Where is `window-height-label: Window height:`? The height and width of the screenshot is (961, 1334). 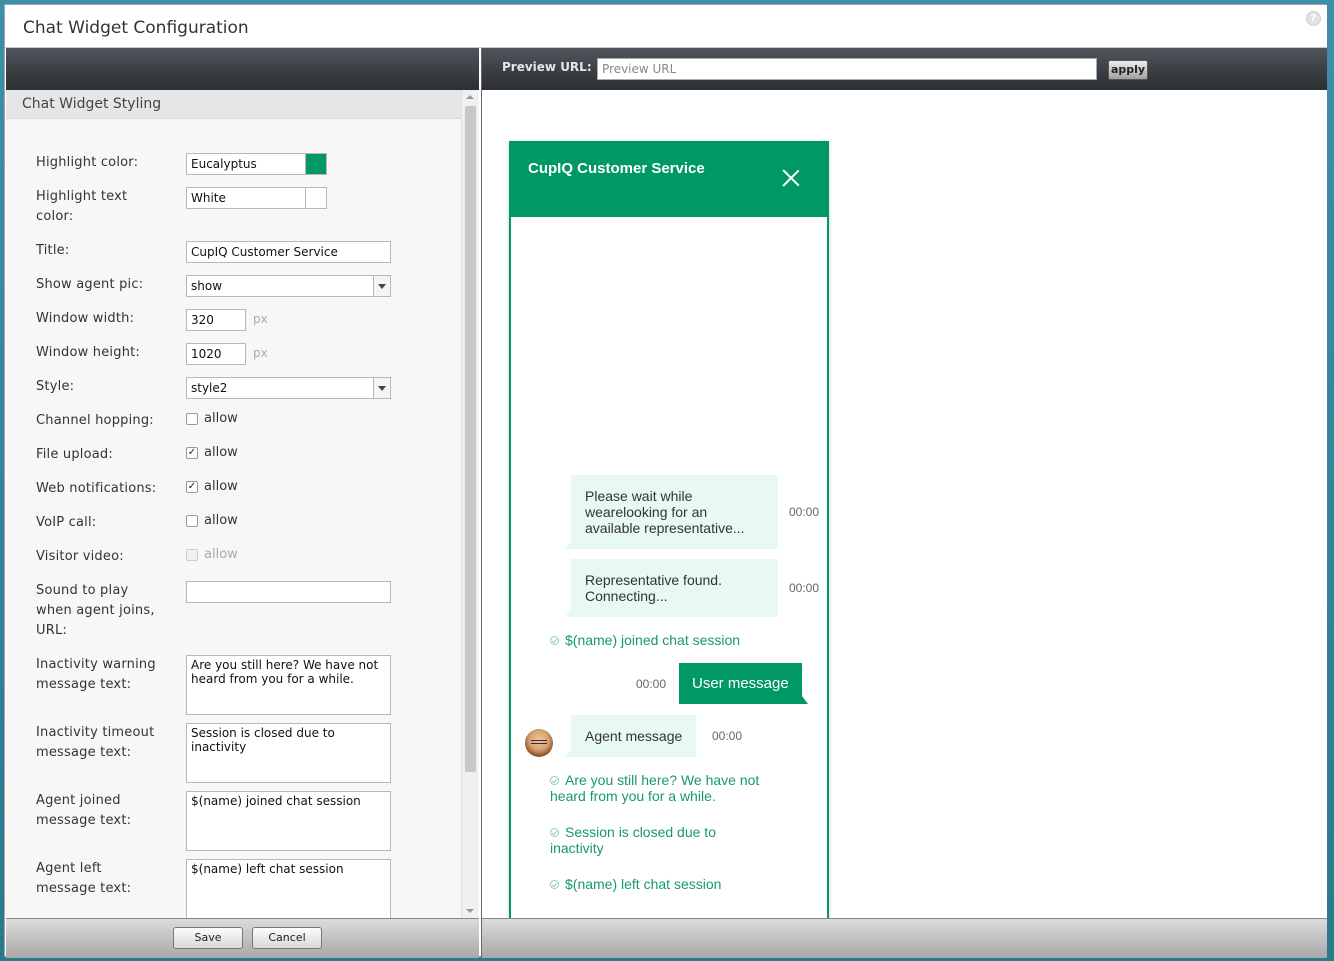 window-height-label: Window height: is located at coordinates (88, 352).